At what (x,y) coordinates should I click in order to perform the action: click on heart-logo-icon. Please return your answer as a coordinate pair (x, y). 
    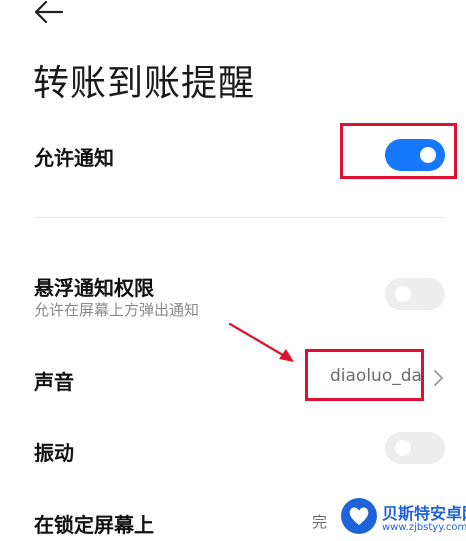
    Looking at the image, I should click on (359, 516).